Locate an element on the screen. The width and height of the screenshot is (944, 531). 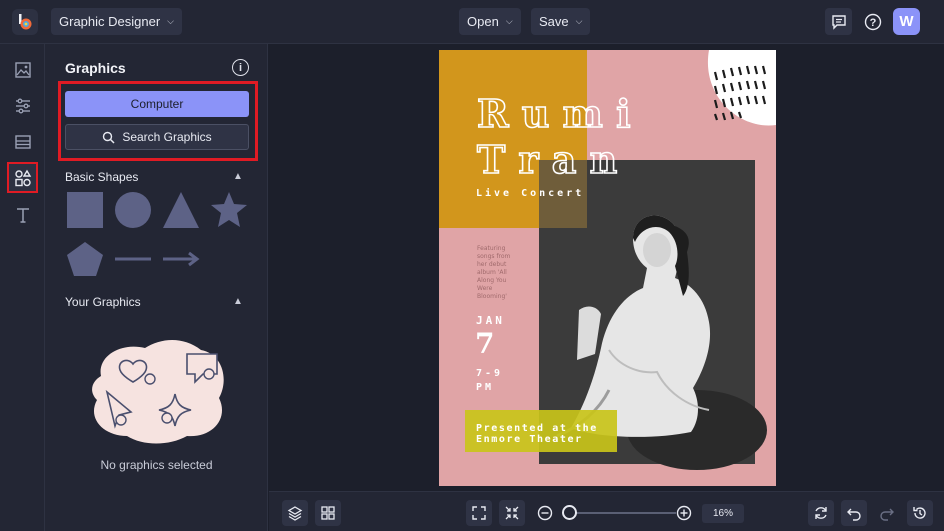
compress-icon is located at coordinates (512, 513).